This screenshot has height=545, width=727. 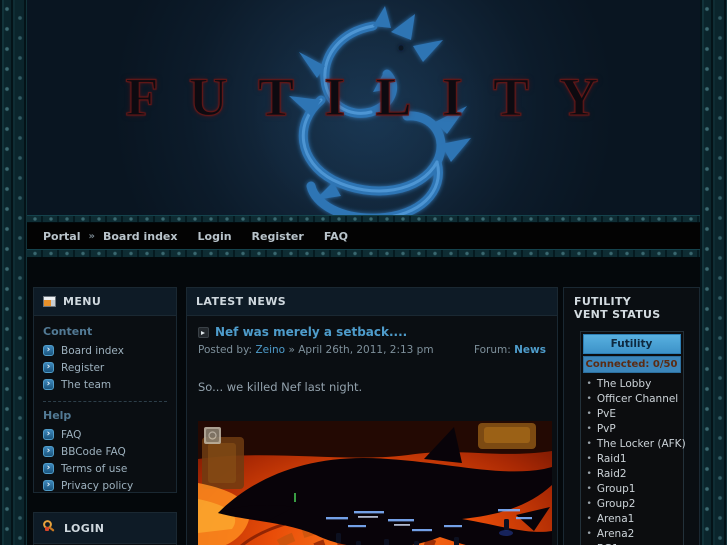 I want to click on decorative-left-border, so click(x=13, y=272).